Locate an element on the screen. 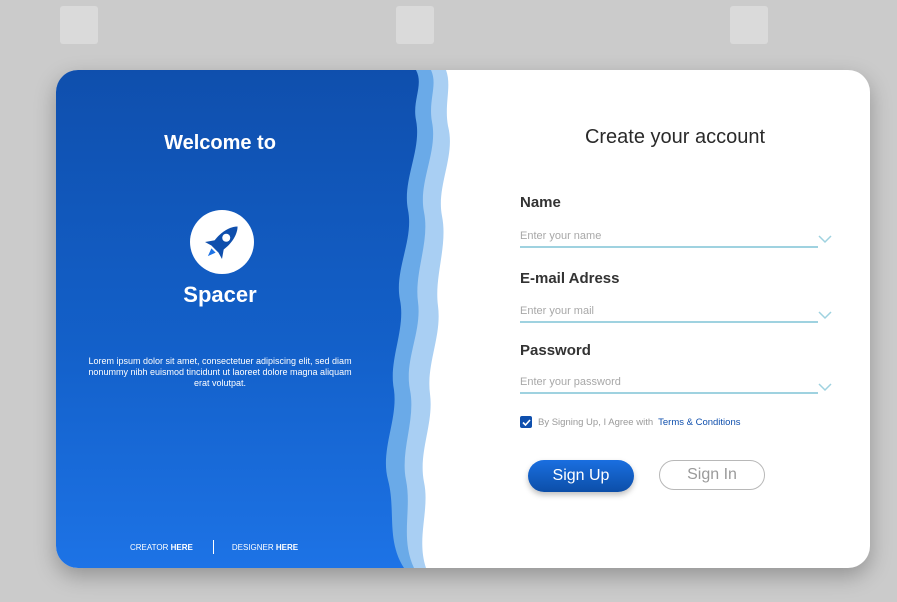  creator-link: HERE is located at coordinates (182, 547).